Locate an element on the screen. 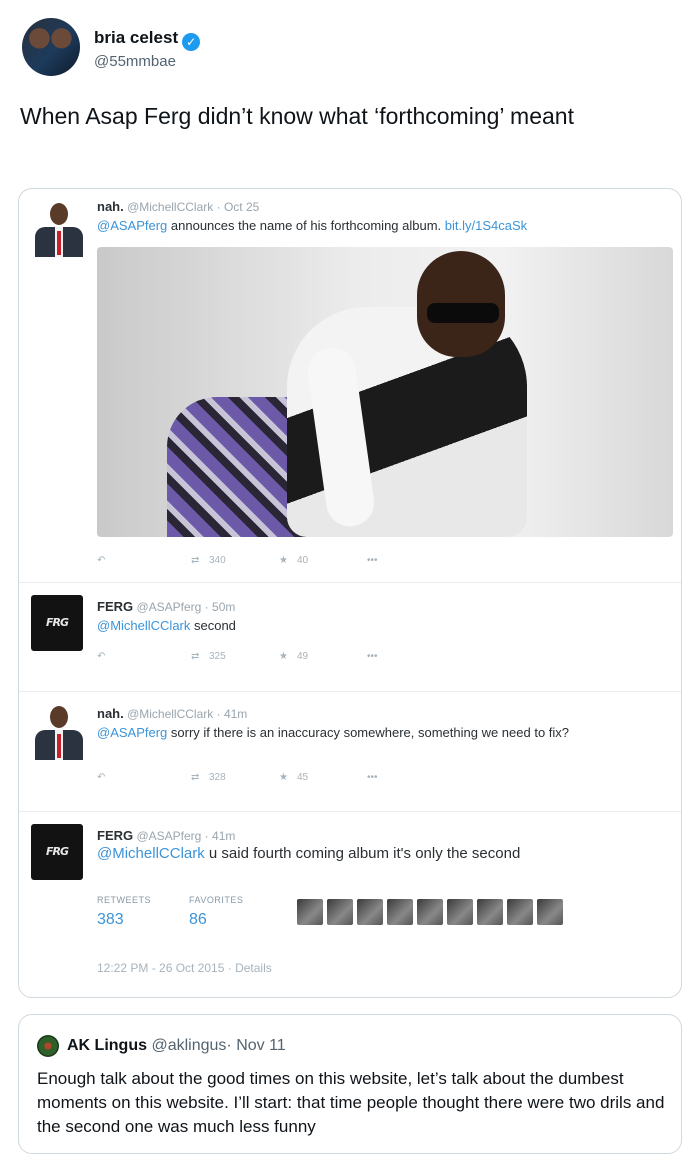 This screenshot has width=700, height=1176. quoted-name: AK Lingus is located at coordinates (107, 1045).